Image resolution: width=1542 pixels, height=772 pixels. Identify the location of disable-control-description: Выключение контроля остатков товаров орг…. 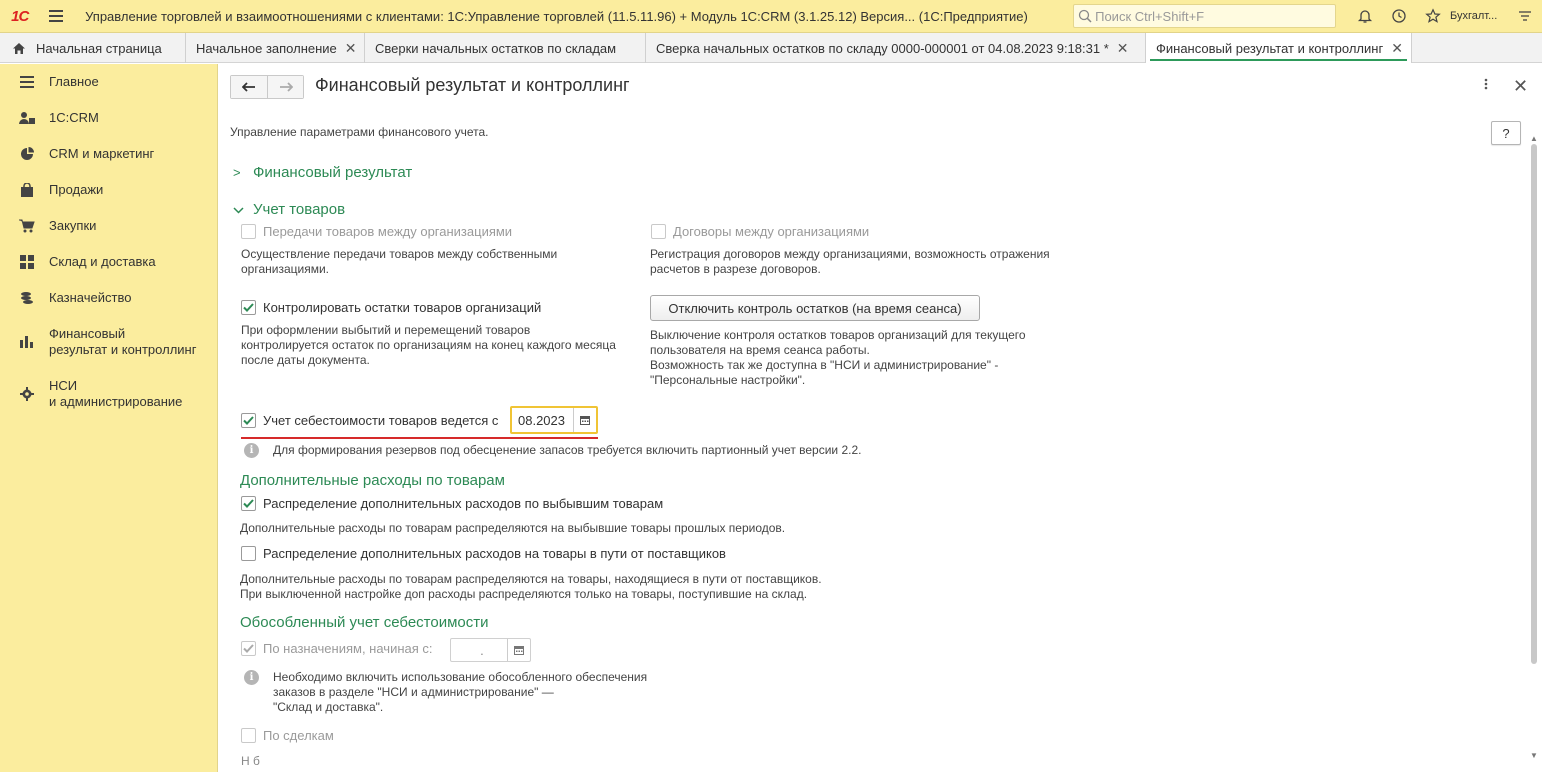
(838, 357).